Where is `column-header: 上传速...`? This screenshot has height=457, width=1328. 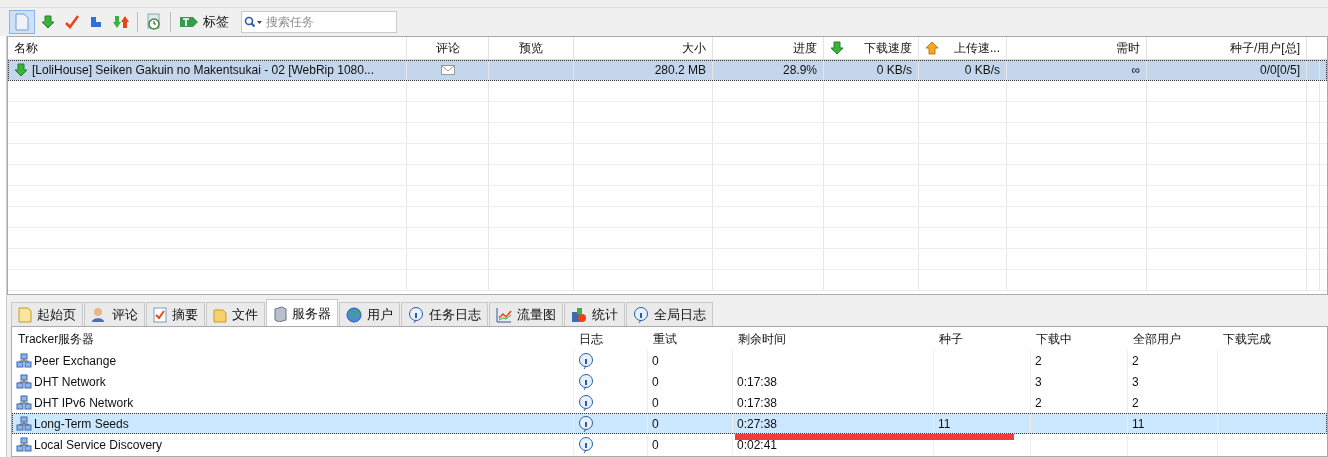
column-header: 上传速... is located at coordinates (963, 48).